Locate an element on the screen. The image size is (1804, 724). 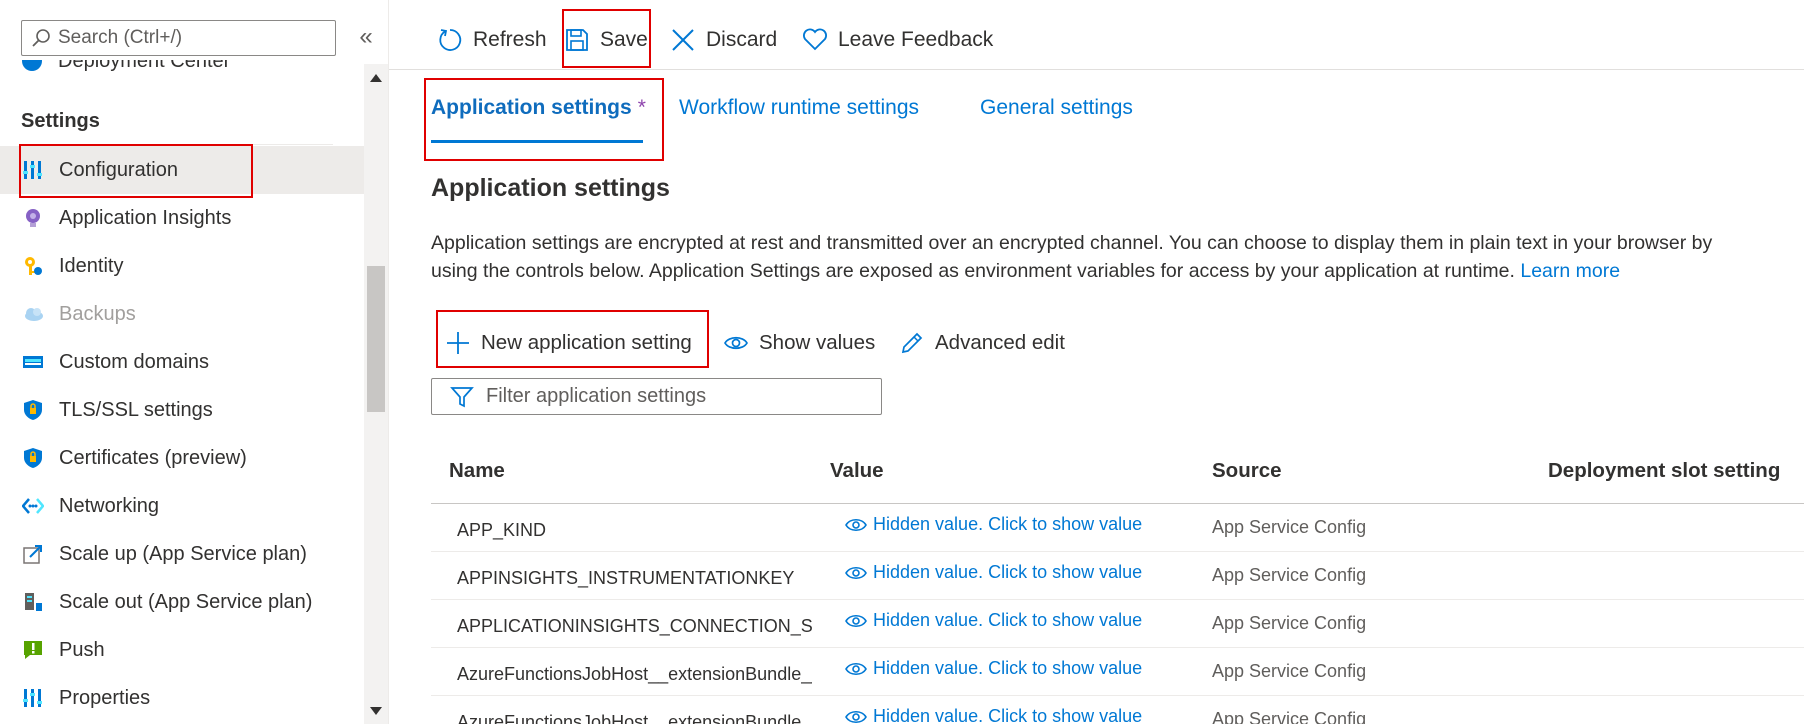
identity-key-icon is located at coordinates (33, 266).